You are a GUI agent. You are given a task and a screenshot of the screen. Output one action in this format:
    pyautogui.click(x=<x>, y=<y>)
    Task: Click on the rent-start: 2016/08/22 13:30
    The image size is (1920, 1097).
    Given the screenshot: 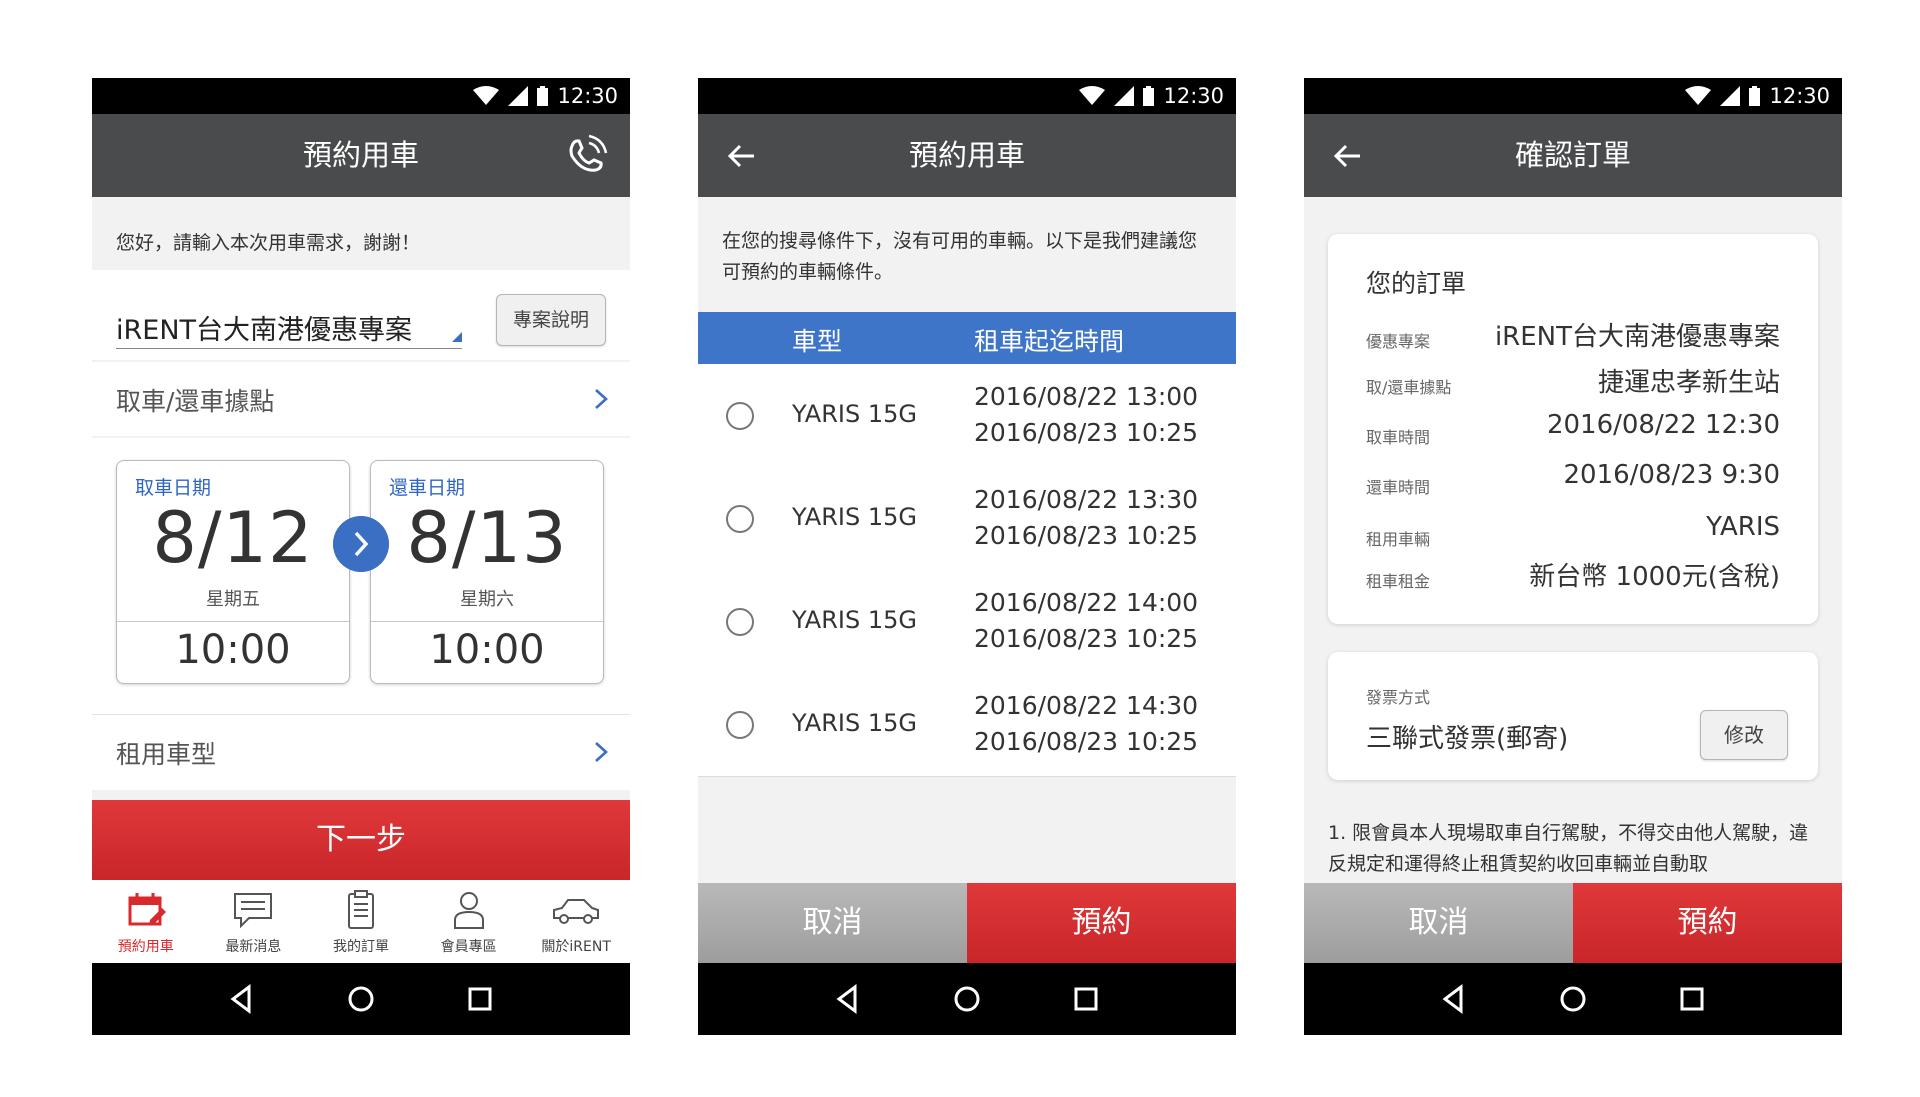 What is the action you would take?
    pyautogui.click(x=1086, y=499)
    